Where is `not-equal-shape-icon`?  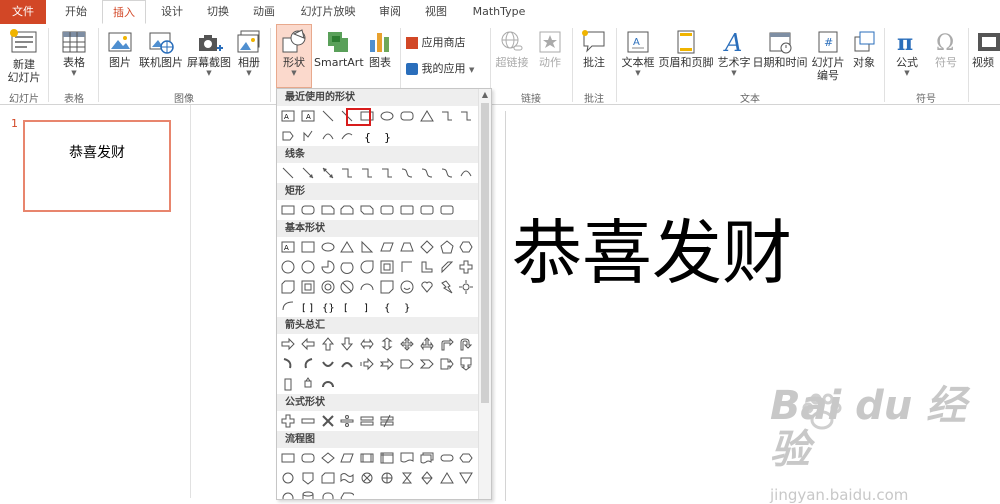
not-equal-shape-icon is located at coordinates (387, 421).